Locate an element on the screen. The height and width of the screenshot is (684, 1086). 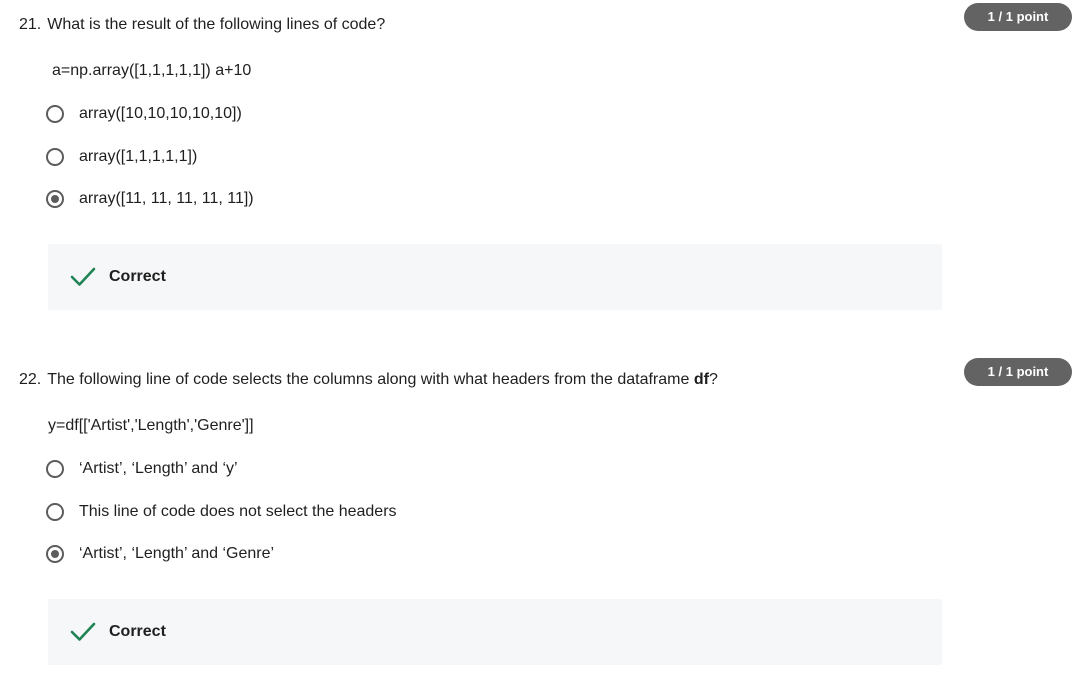
answer-option: array([1,1,1,1,1]) is located at coordinates (121, 157).